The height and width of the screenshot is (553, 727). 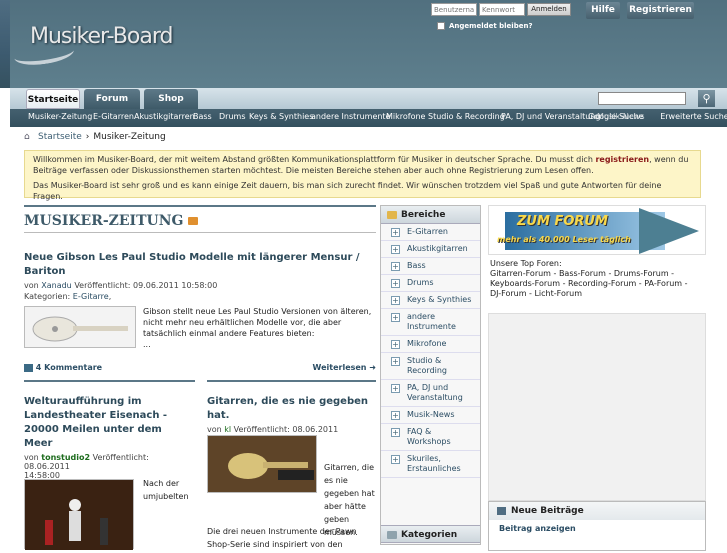 What do you see at coordinates (466, 116) in the screenshot?
I see `subnav-studio: Studio & Recording` at bounding box center [466, 116].